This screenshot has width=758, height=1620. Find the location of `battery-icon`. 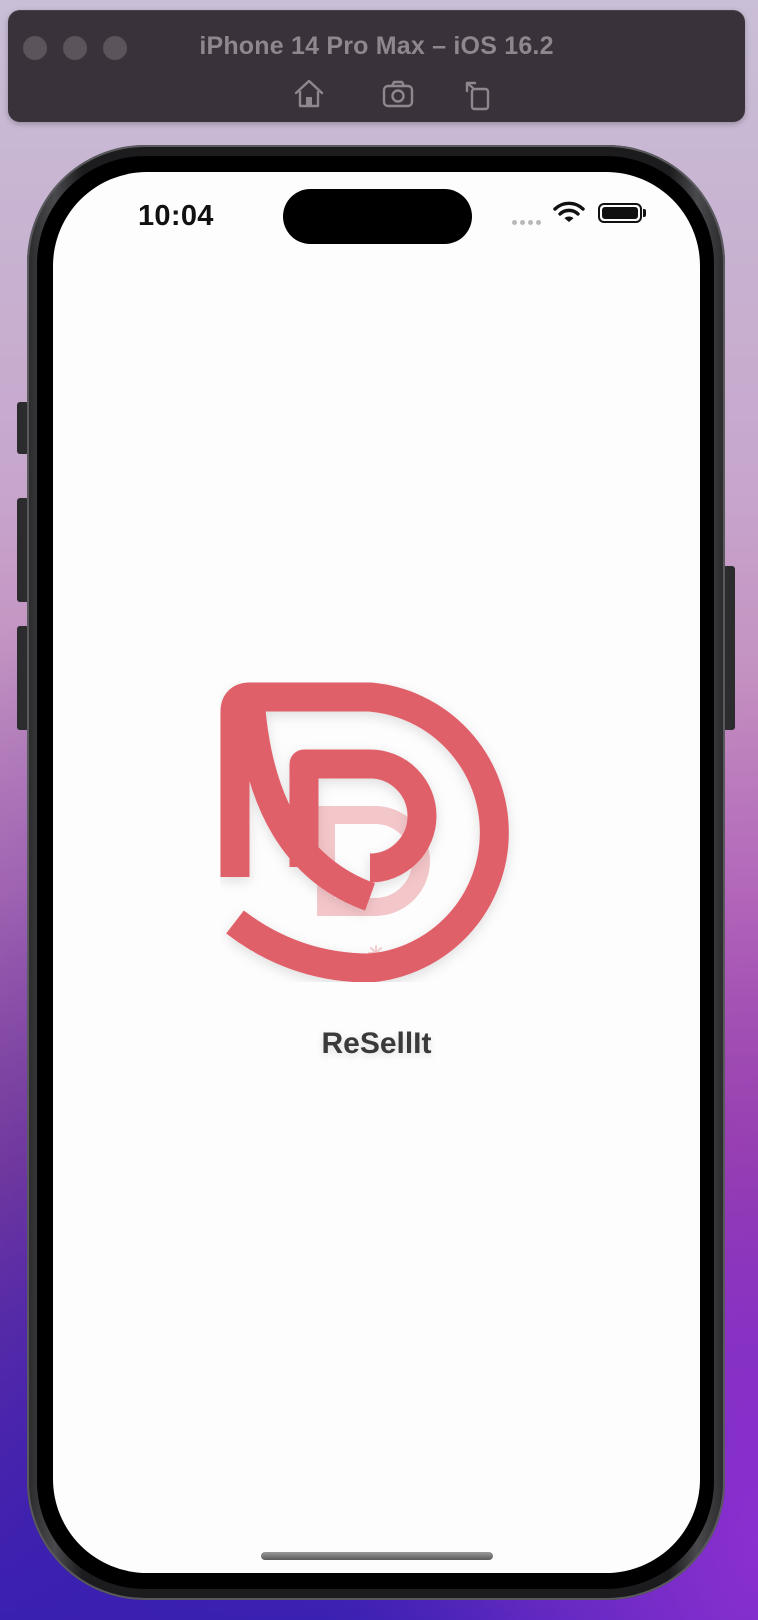

battery-icon is located at coordinates (620, 213).